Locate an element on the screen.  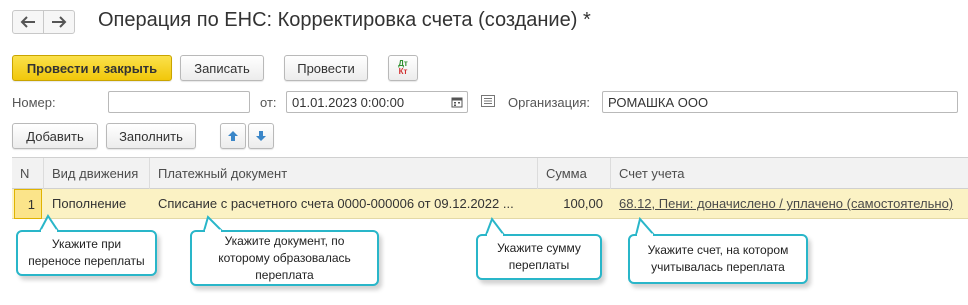
callout-pointers is located at coordinates (347, 225).